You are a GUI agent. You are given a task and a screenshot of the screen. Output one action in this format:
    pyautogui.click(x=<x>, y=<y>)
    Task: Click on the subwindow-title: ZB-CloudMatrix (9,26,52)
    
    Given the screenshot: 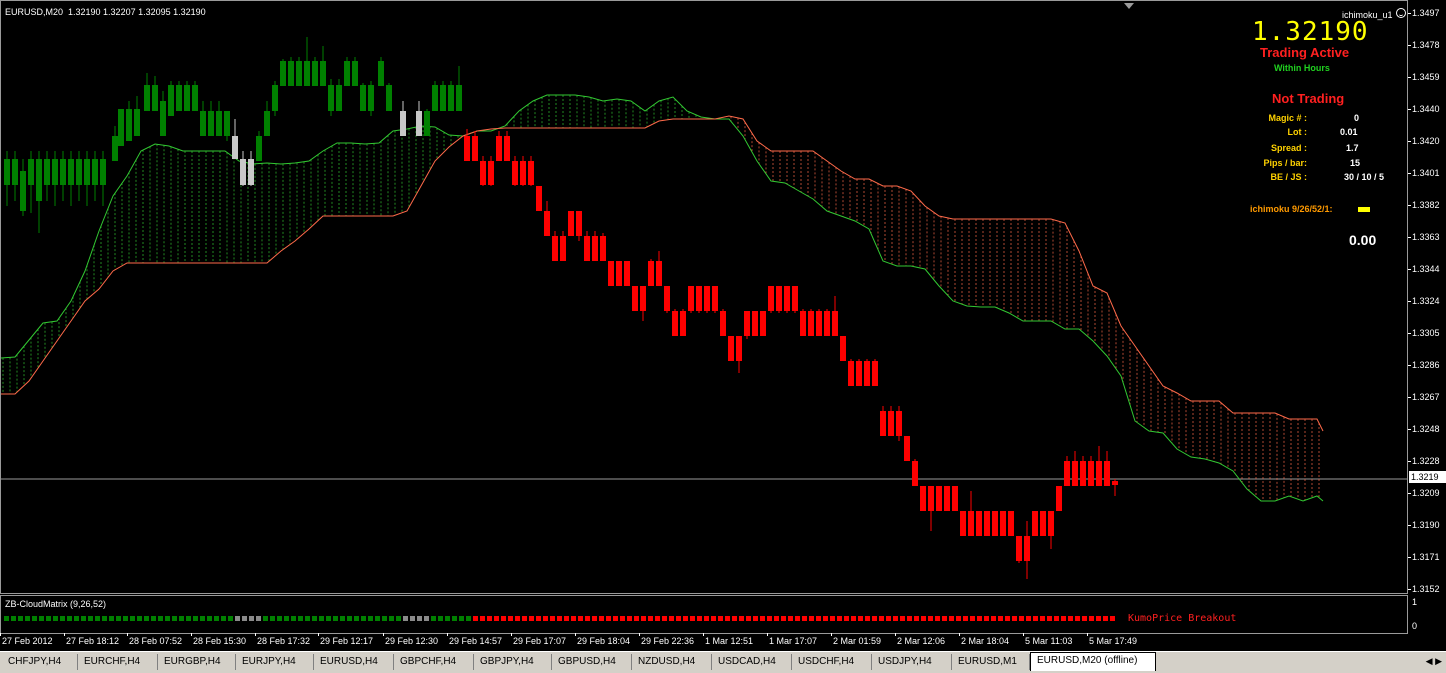 What is the action you would take?
    pyautogui.click(x=56, y=604)
    